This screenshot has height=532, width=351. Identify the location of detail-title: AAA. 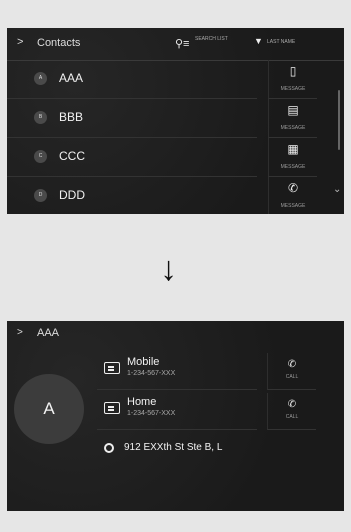
(48, 333).